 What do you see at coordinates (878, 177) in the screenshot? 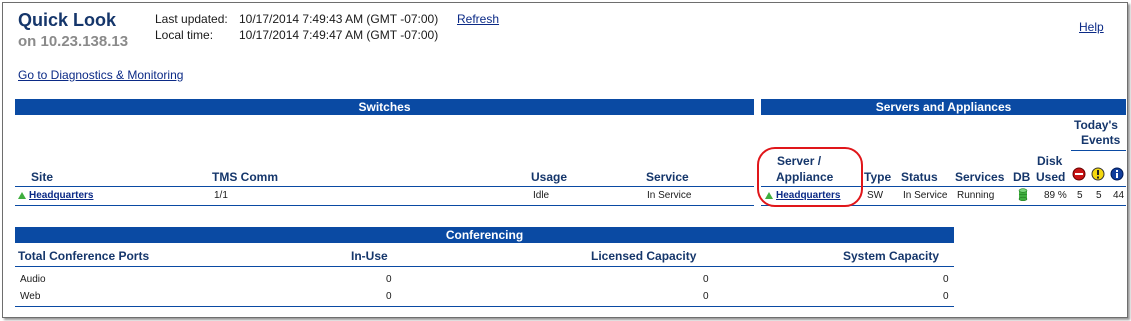
I see `col-header-type: Type` at bounding box center [878, 177].